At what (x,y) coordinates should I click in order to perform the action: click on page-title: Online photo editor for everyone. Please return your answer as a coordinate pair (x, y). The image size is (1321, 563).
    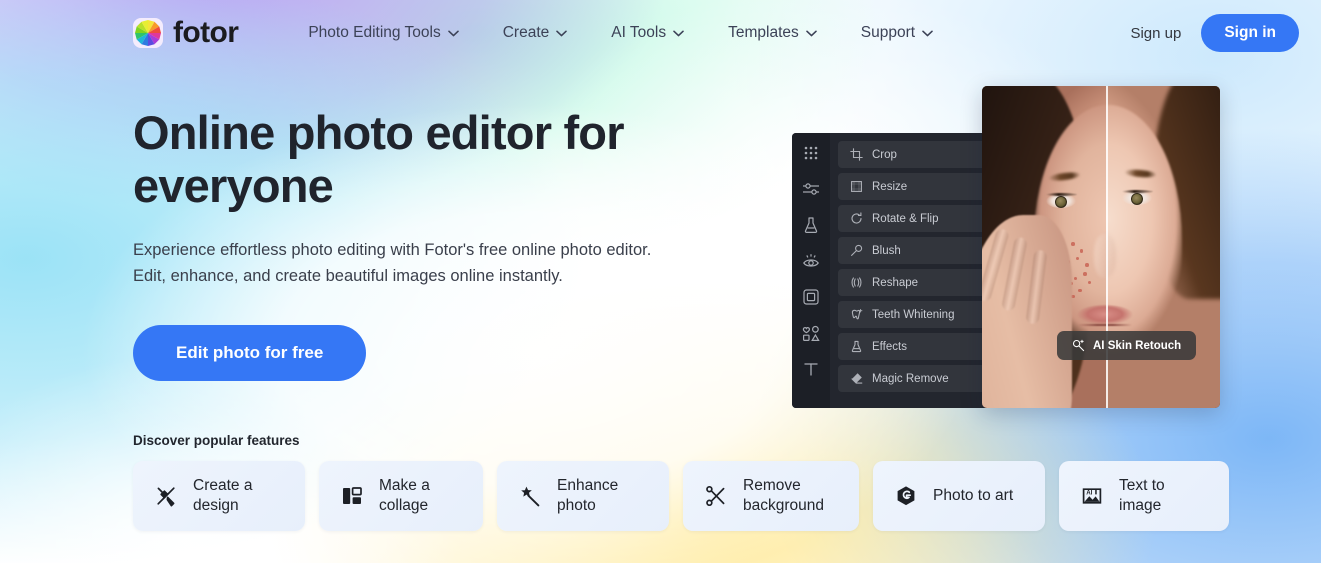
    Looking at the image, I should click on (379, 159).